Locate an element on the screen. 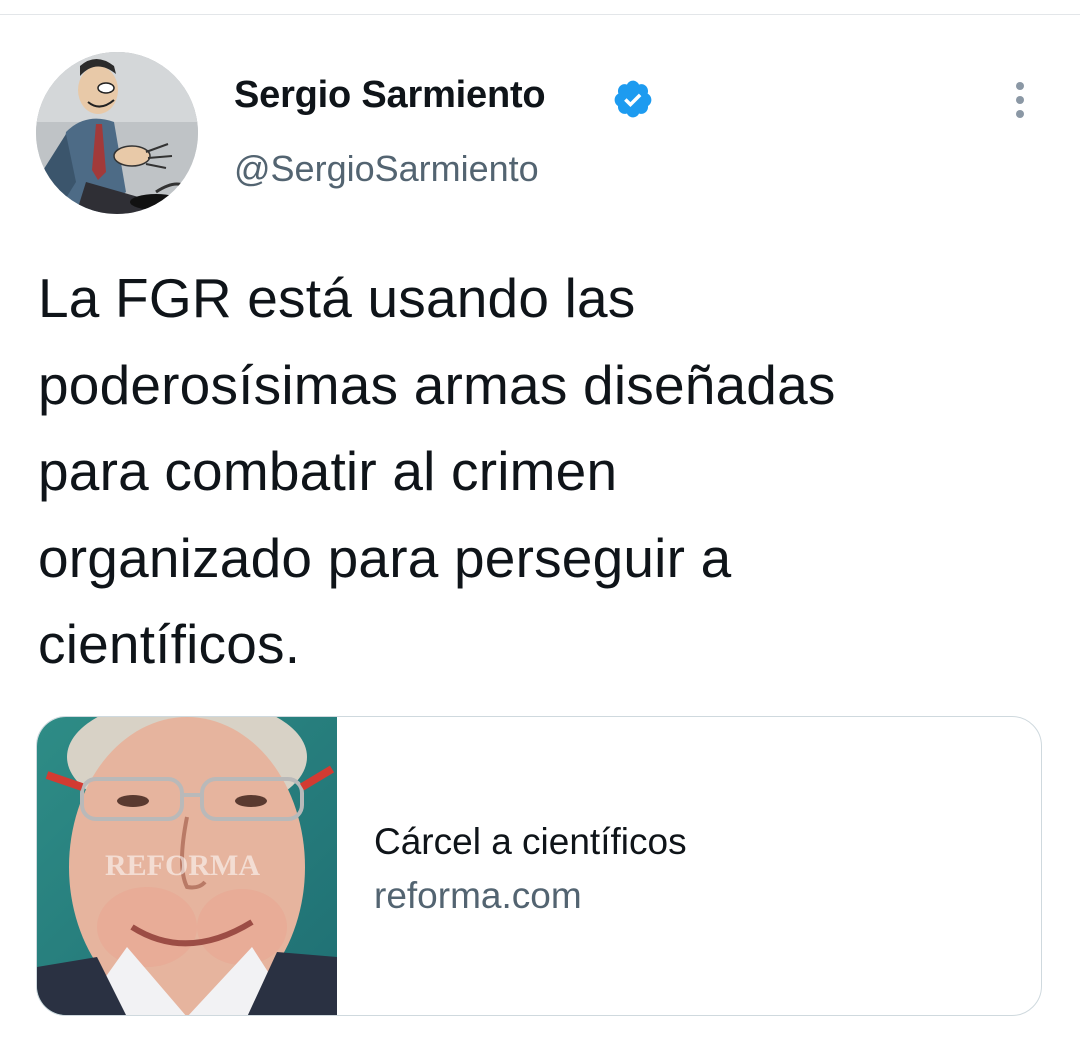 This screenshot has width=1080, height=1041. author-handle: @SergioSarmiento is located at coordinates (386, 169).